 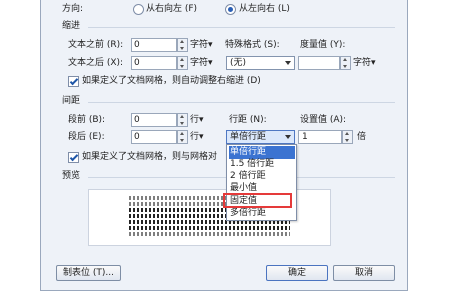 I want to click on space-after-label: 段后 (E):, so click(x=86, y=137).